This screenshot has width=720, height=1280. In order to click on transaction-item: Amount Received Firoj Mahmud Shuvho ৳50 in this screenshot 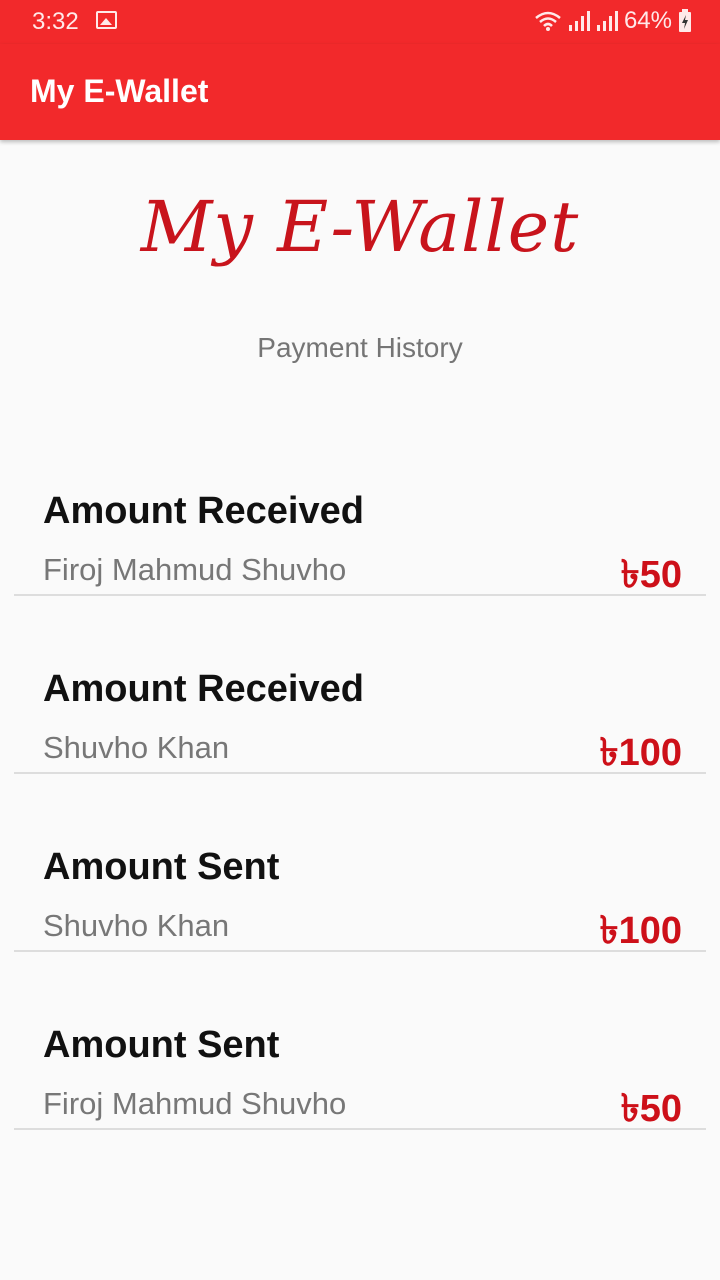, I will do `click(360, 560)`.